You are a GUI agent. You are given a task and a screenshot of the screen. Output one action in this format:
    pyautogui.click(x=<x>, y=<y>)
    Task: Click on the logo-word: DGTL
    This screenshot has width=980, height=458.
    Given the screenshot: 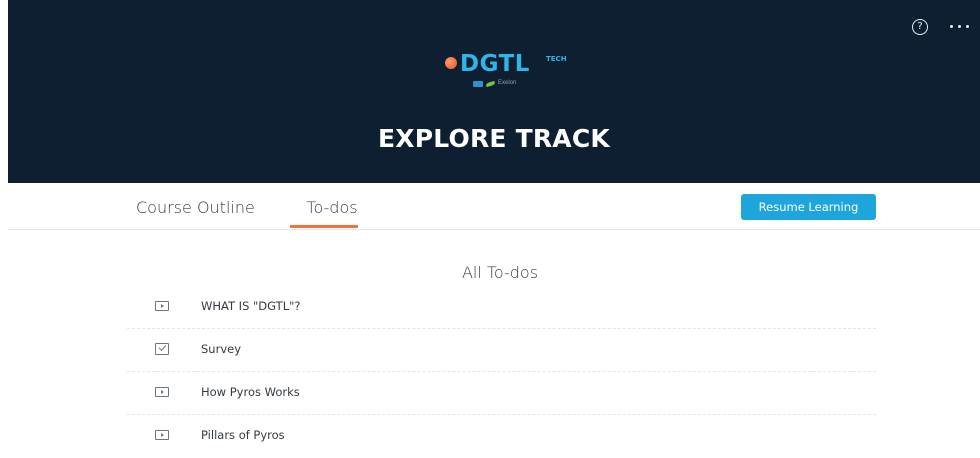 What is the action you would take?
    pyautogui.click(x=495, y=64)
    